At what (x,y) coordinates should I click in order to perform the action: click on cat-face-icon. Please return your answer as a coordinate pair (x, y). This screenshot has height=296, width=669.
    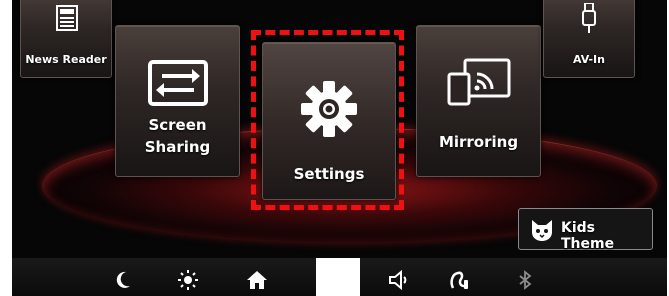
    Looking at the image, I should click on (542, 230).